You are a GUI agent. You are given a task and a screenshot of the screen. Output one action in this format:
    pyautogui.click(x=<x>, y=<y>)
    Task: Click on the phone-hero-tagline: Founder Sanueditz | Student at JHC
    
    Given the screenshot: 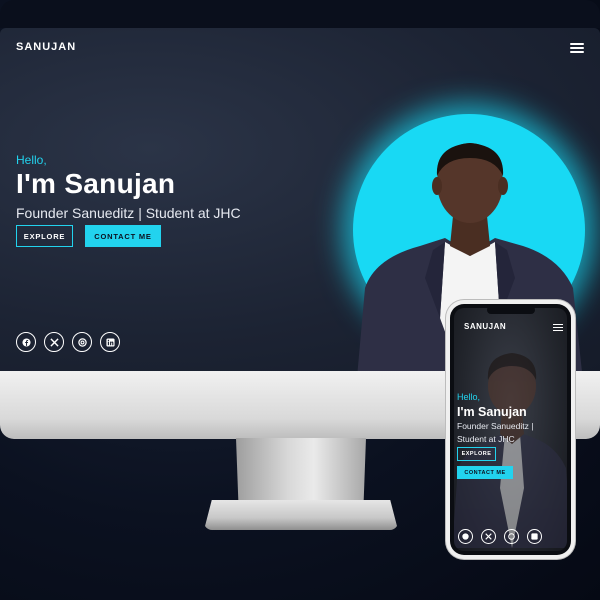 What is the action you would take?
    pyautogui.click(x=495, y=432)
    